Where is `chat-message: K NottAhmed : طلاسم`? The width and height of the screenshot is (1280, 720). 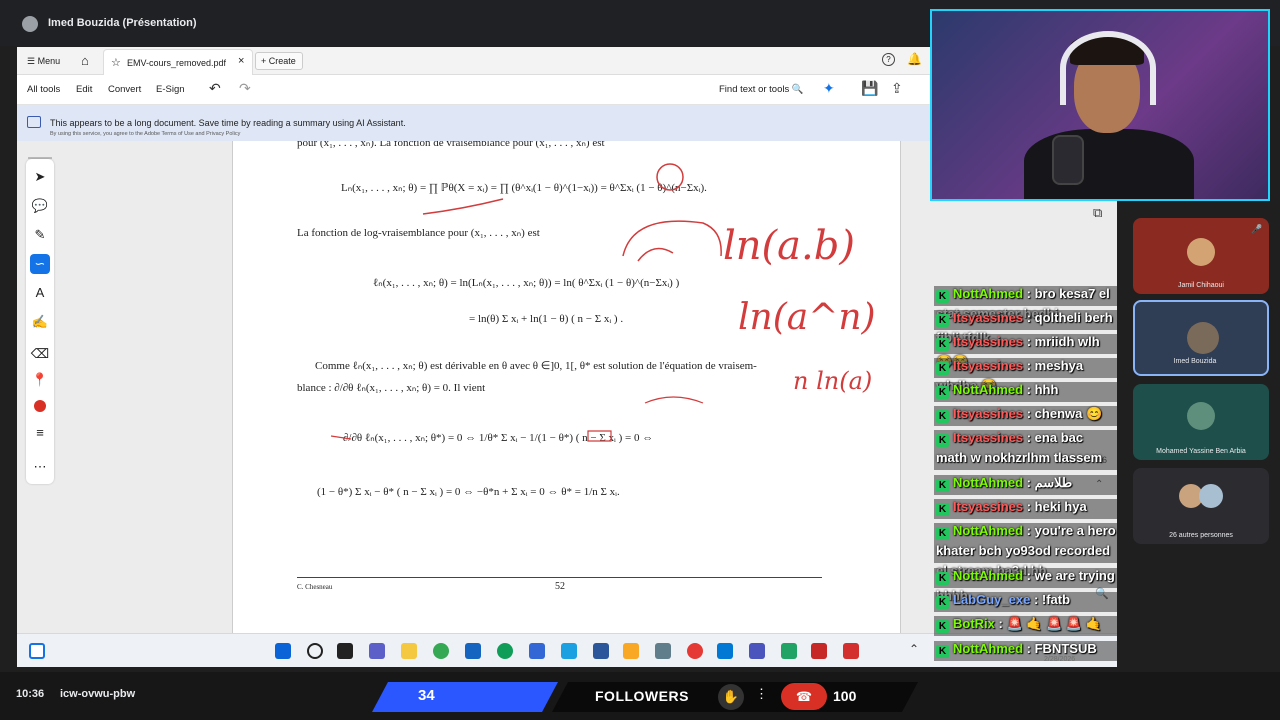
chat-message: K NottAhmed : طلاسم is located at coordinates (1026, 483).